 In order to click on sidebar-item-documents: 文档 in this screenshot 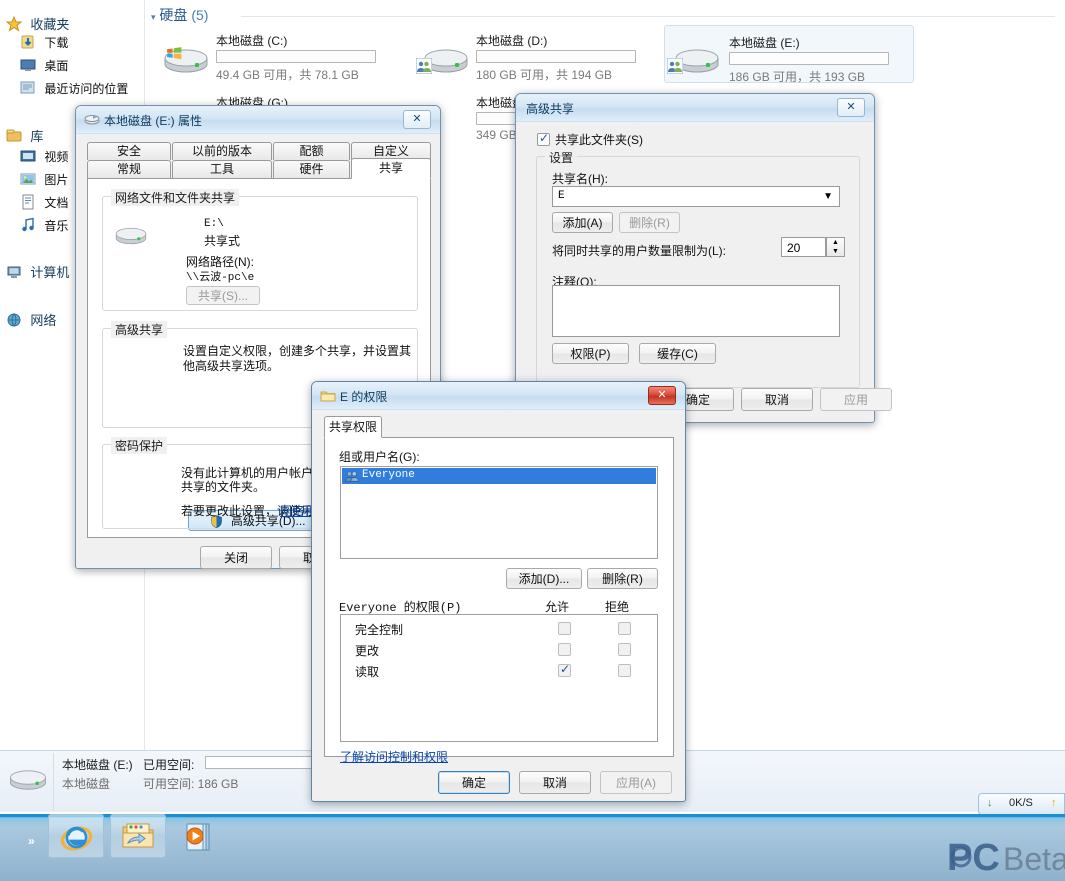, I will do `click(44, 202)`.